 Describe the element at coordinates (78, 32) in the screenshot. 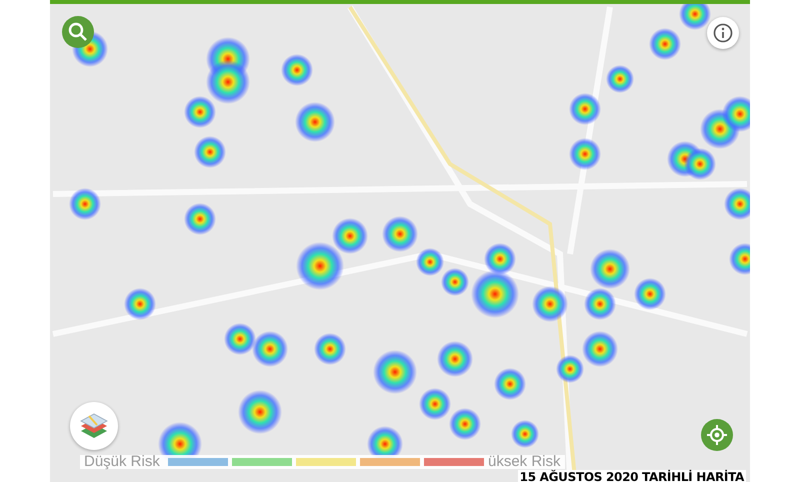

I see `search-icon` at that location.